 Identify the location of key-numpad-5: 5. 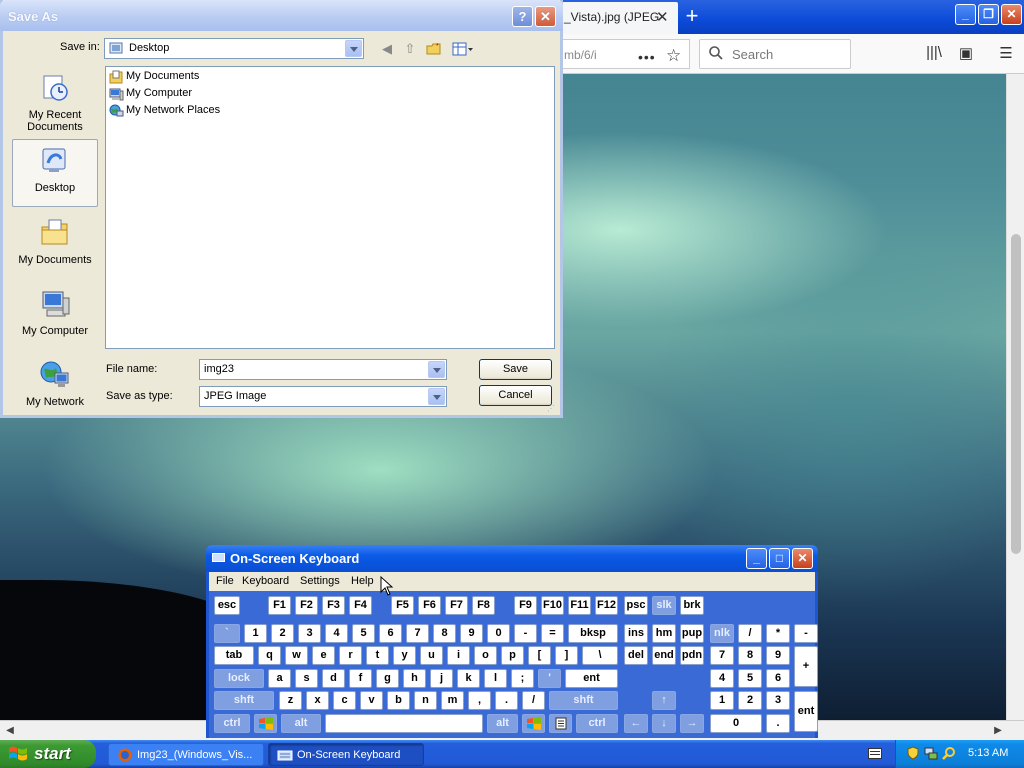
(750, 678).